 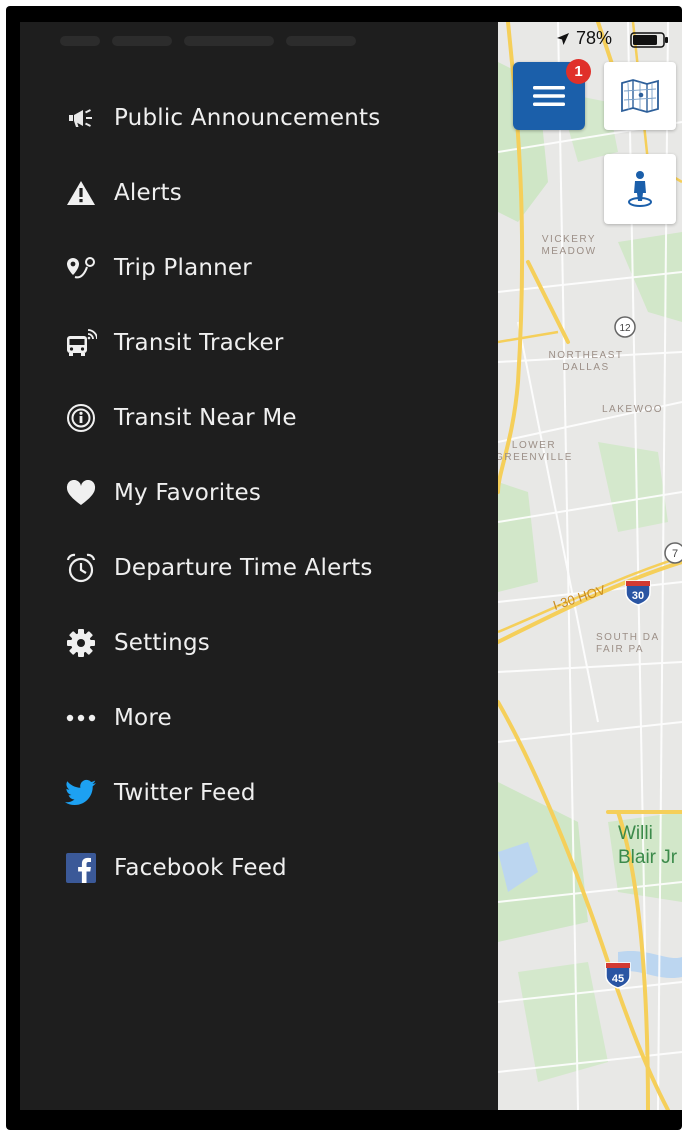 I want to click on heart-icon, so click(x=81, y=493).